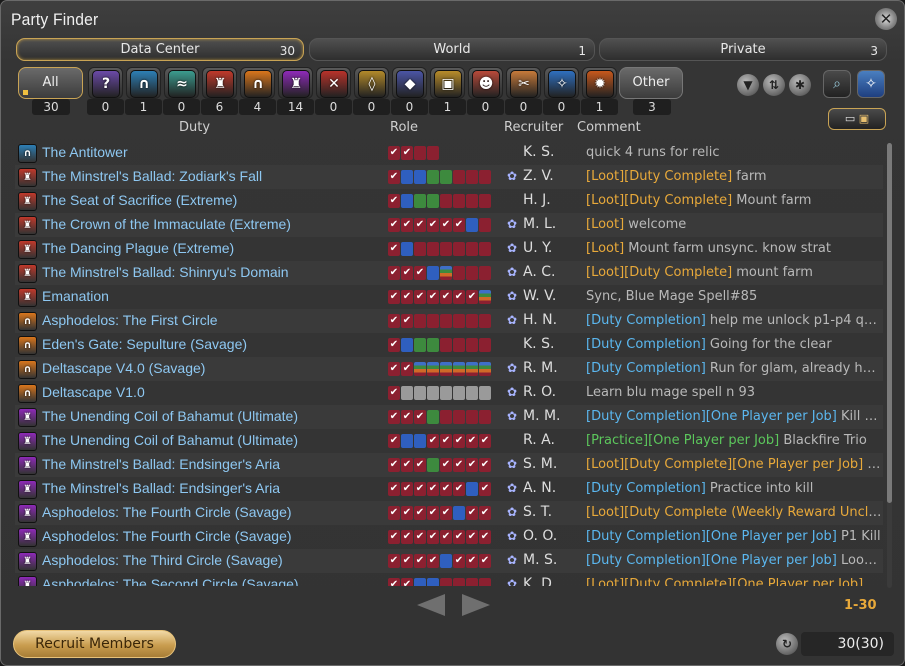  What do you see at coordinates (295, 83) in the screenshot?
I see `filter-high-end-button: ♜` at bounding box center [295, 83].